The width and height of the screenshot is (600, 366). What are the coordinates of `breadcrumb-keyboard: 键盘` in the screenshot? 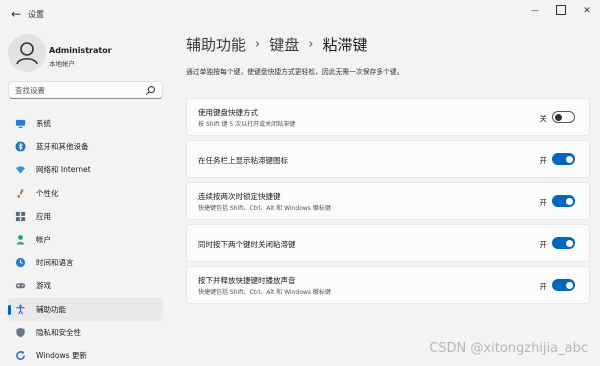 It's located at (284, 44).